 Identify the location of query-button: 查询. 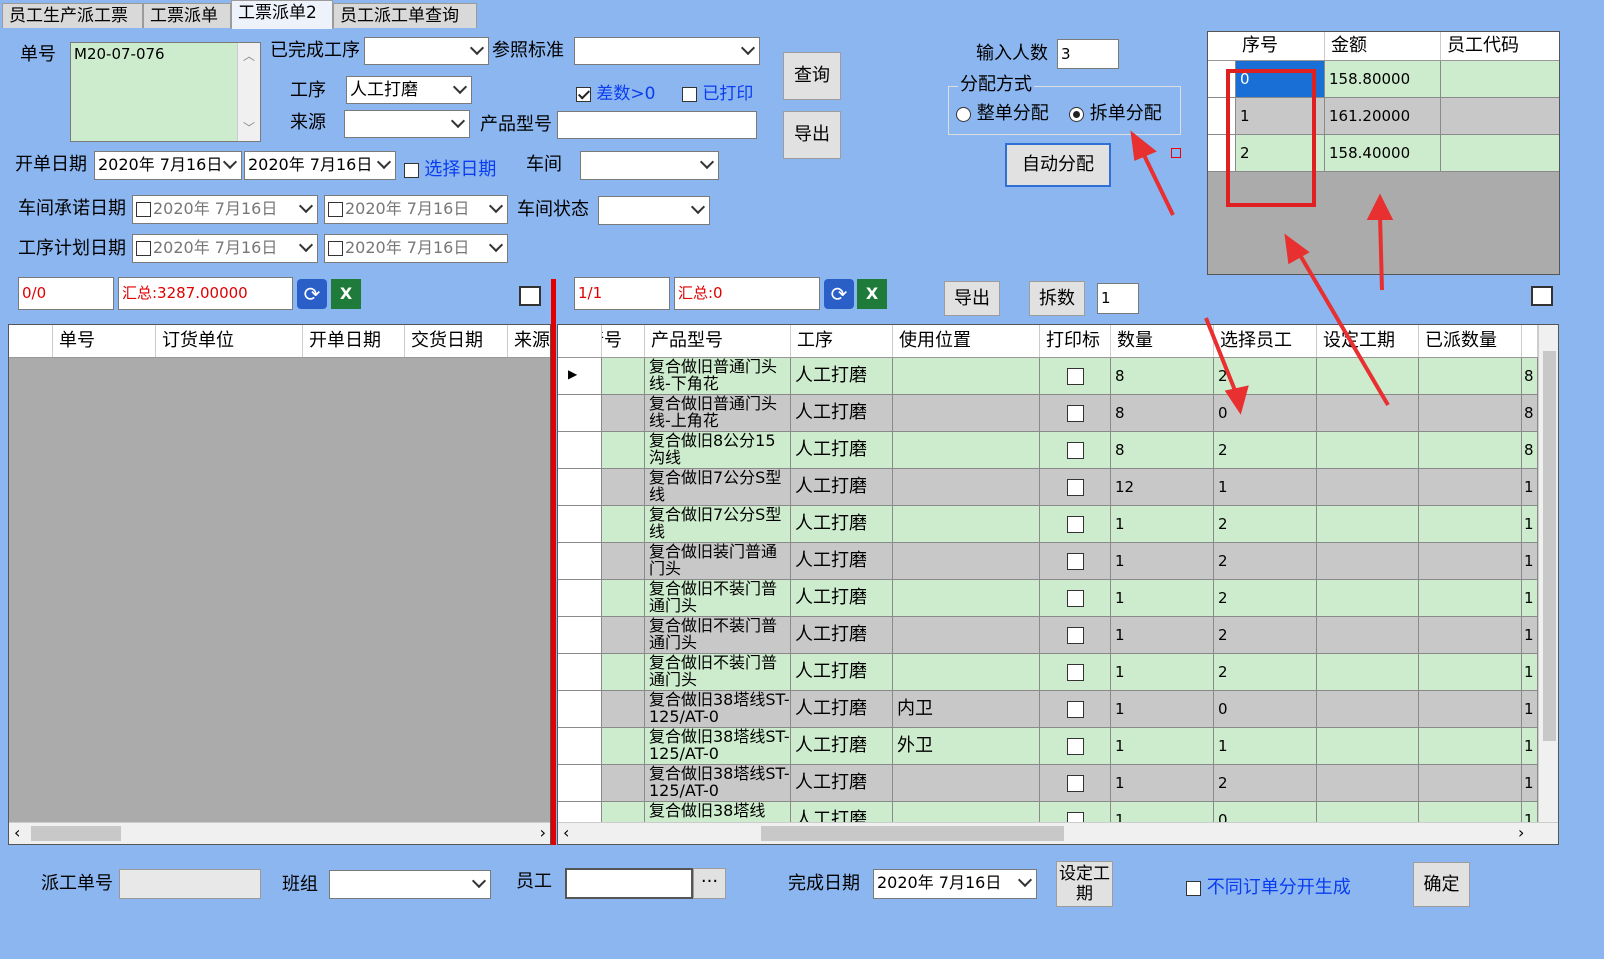
(812, 76).